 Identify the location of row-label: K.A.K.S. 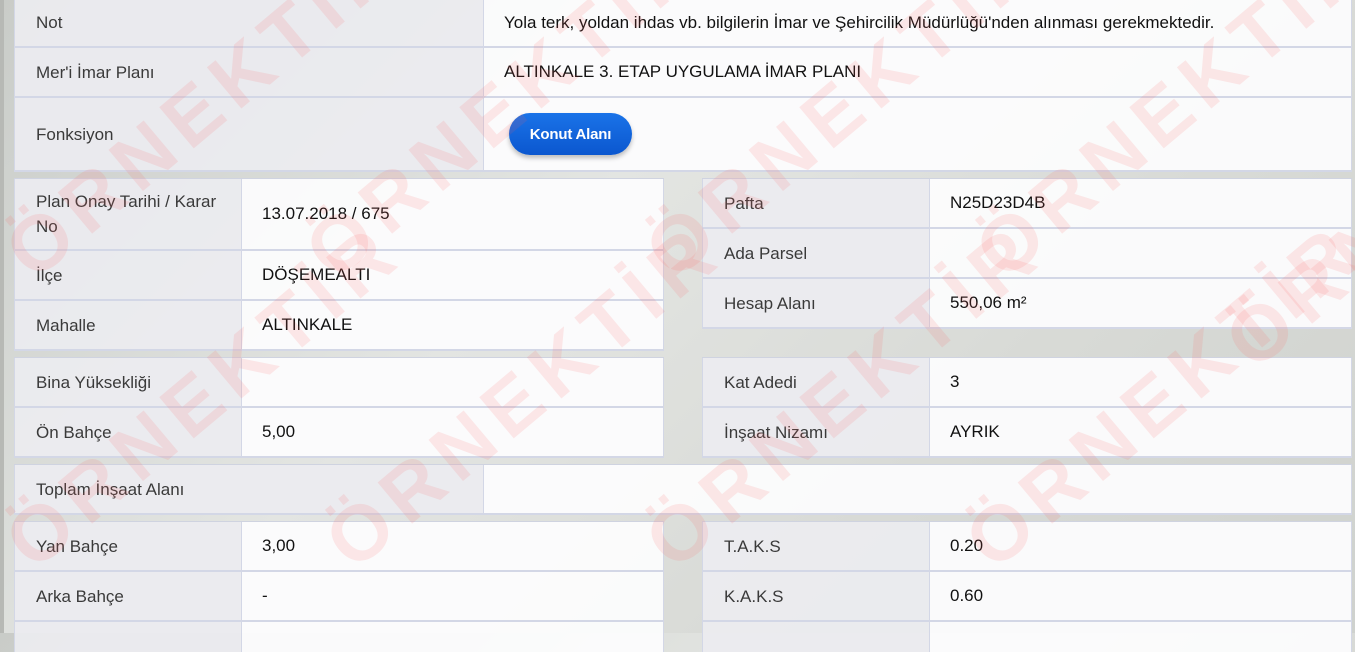
(816, 596).